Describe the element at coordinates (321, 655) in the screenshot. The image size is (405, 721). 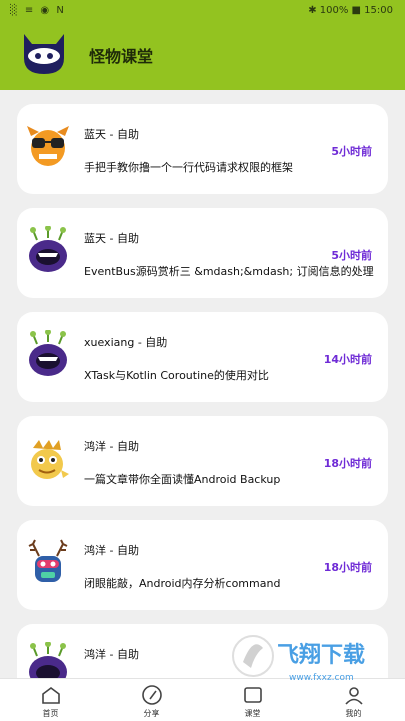
I see `watermark-text: 飞翔下载` at that location.